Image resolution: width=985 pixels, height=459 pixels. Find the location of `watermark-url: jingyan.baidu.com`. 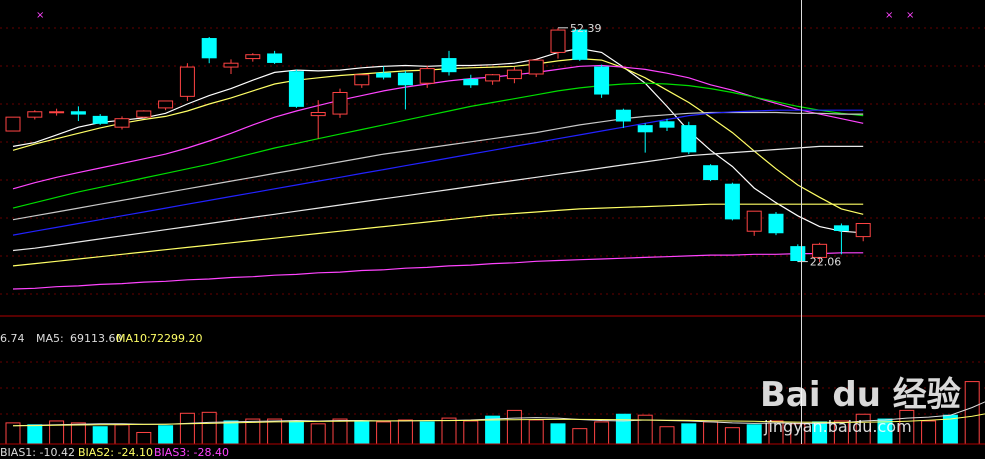

watermark-url: jingyan.baidu.com is located at coordinates (837, 426).